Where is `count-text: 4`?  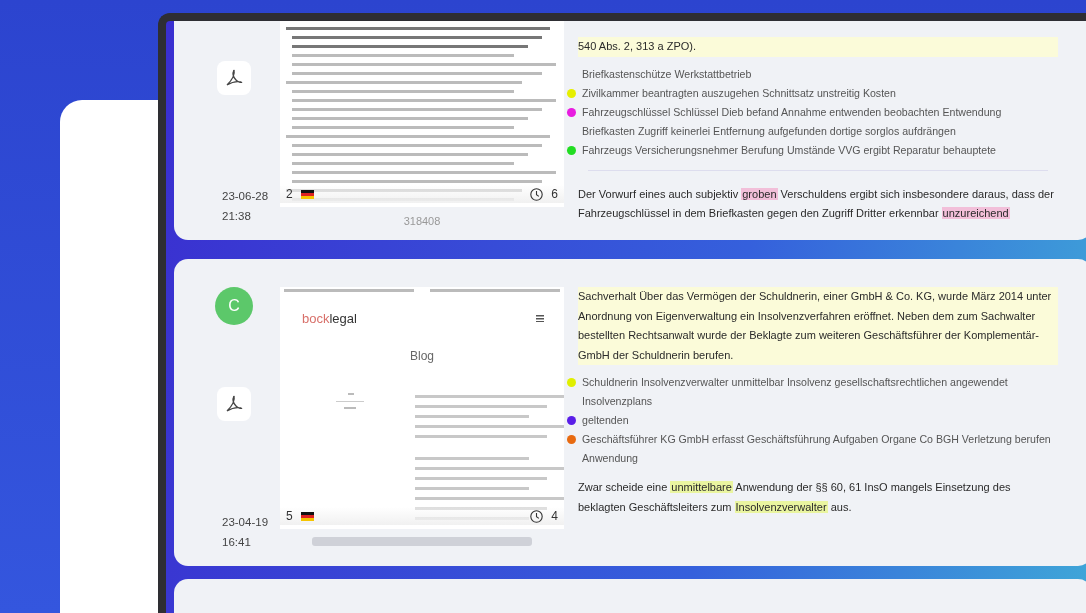 count-text: 4 is located at coordinates (554, 516).